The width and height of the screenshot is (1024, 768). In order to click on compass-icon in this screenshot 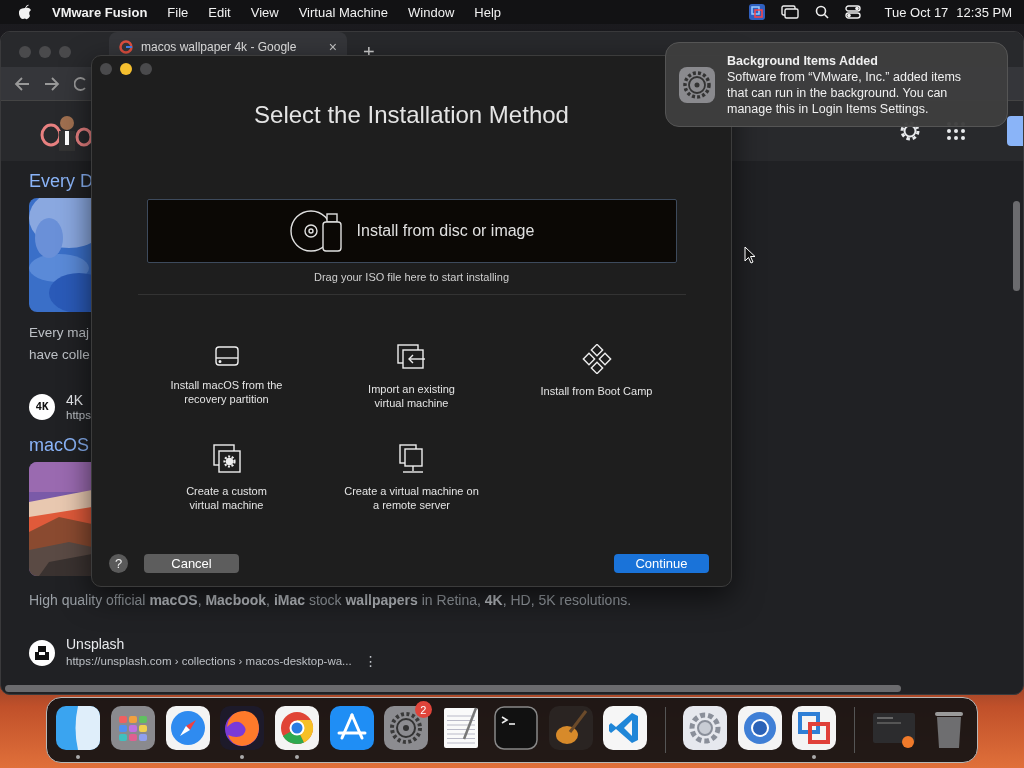, I will do `click(187, 728)`.